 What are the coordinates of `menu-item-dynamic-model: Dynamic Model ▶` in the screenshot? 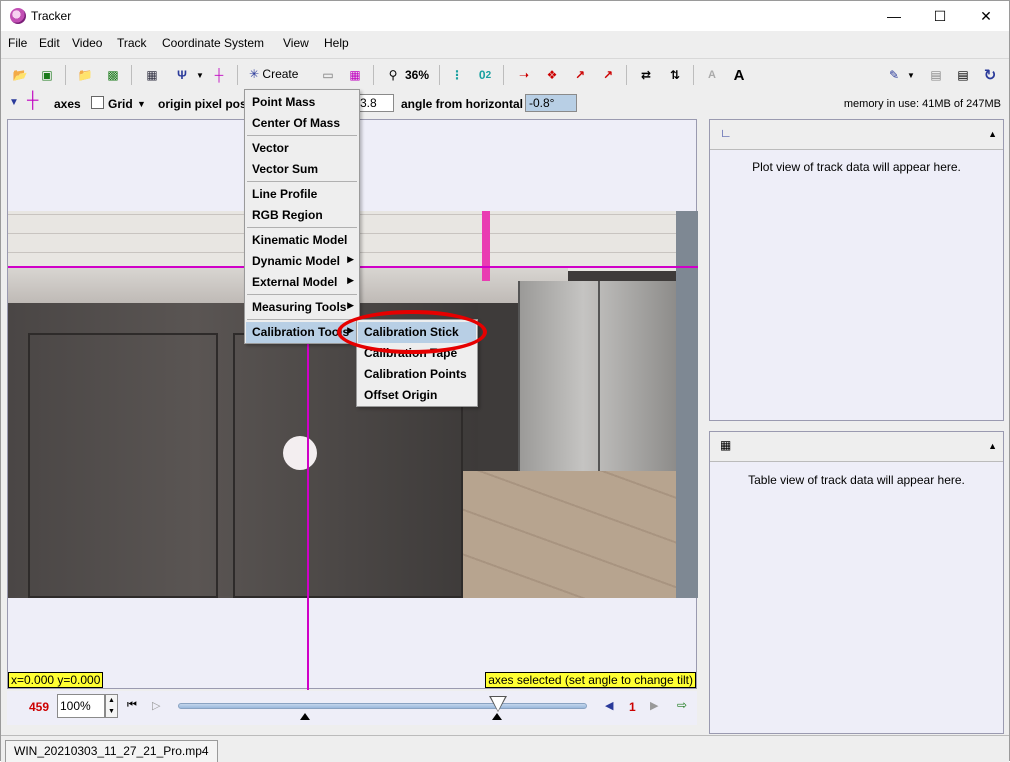 It's located at (302, 261).